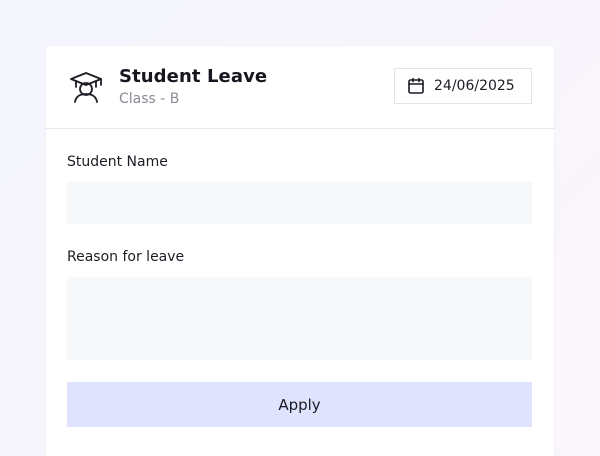 The height and width of the screenshot is (456, 600). I want to click on student-name-label: Student Name, so click(117, 162).